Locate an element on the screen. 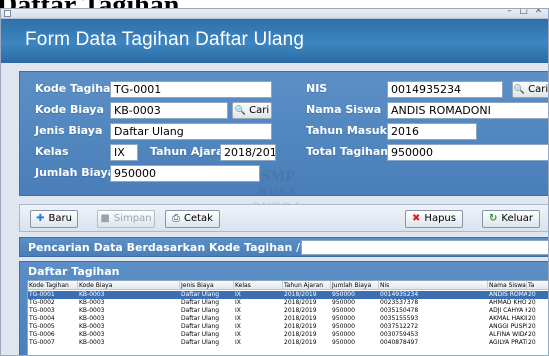 This screenshot has width=549, height=356. table-cell: TG-0007 is located at coordinates (42, 342).